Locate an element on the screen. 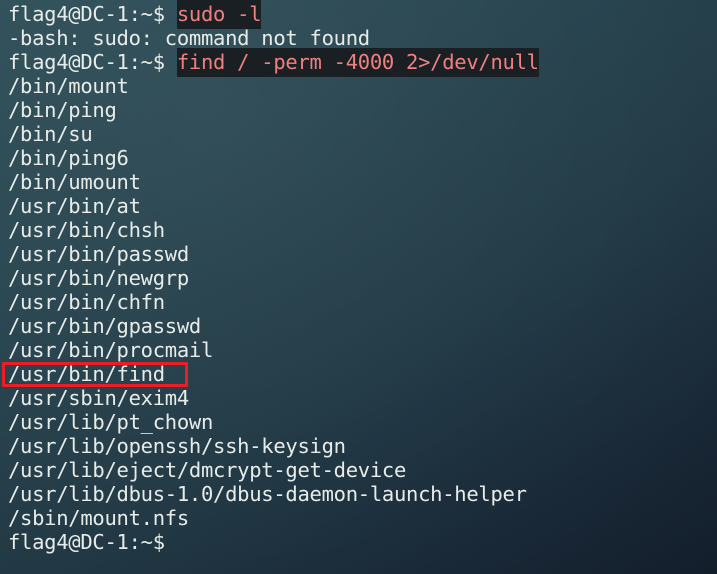 This screenshot has width=717, height=574. output-line: /usr/bin/chfn is located at coordinates (86, 302).